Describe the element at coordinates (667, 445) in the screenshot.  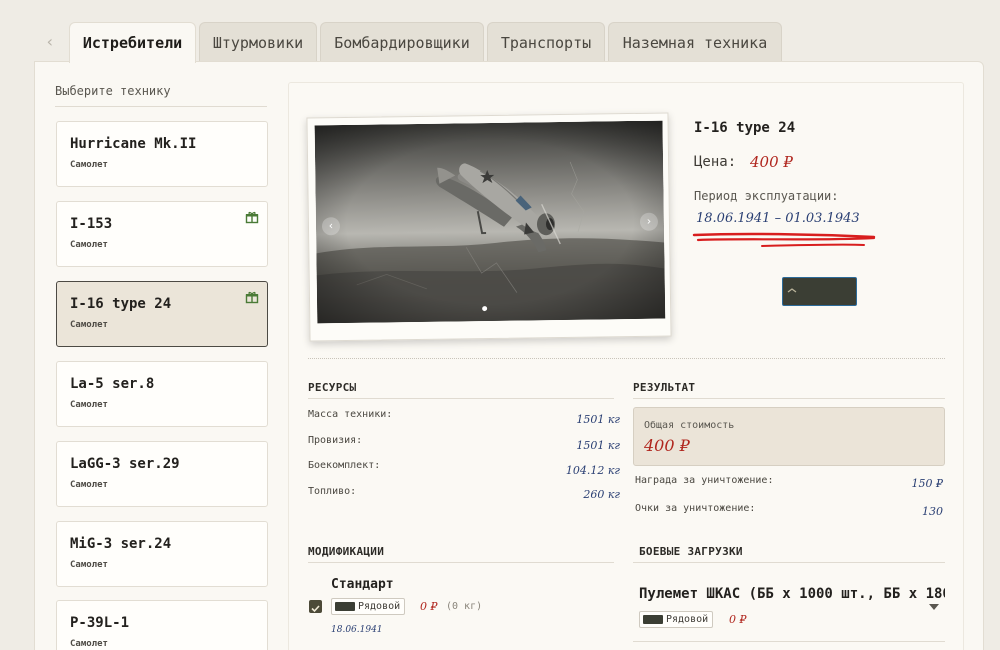
I see `total-cost-value: 400 ₽` at that location.